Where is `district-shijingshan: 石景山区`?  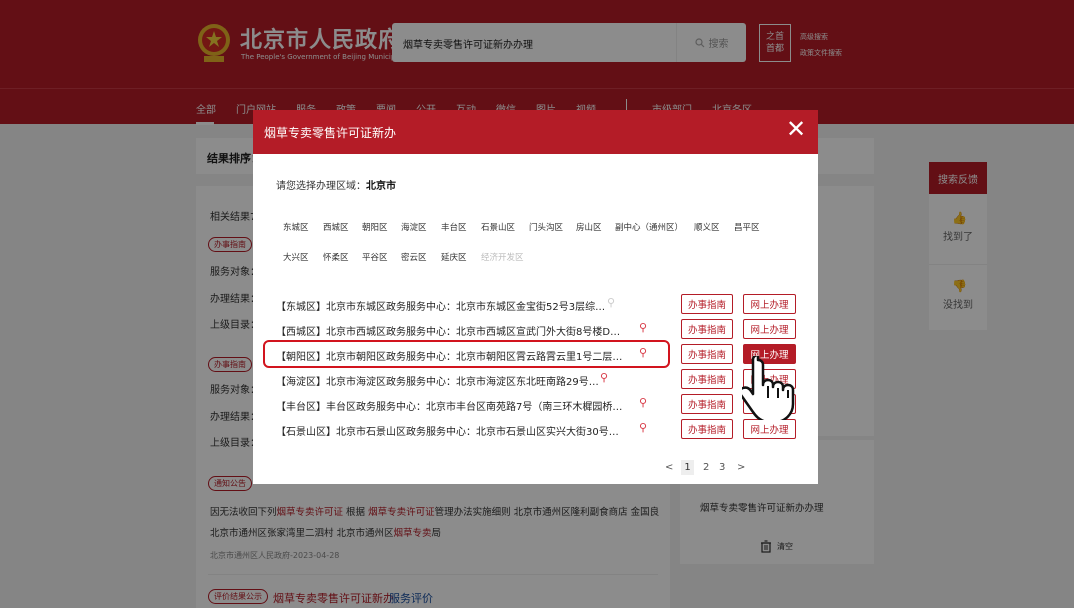 district-shijingshan: 石景山区 is located at coordinates (498, 227).